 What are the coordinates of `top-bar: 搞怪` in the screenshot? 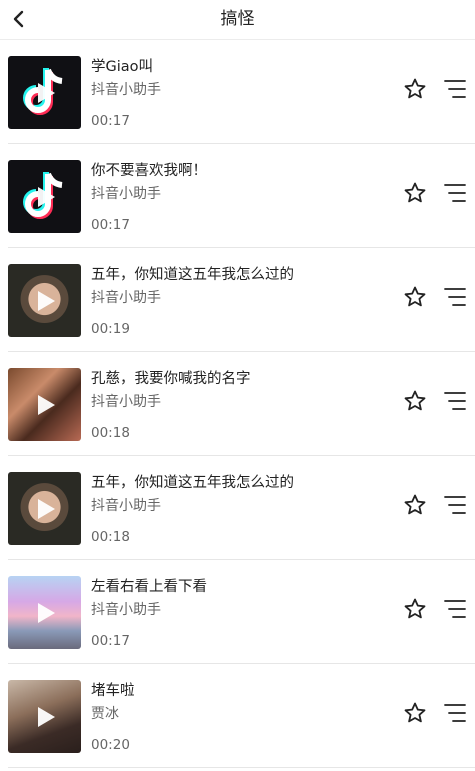 It's located at (237, 20).